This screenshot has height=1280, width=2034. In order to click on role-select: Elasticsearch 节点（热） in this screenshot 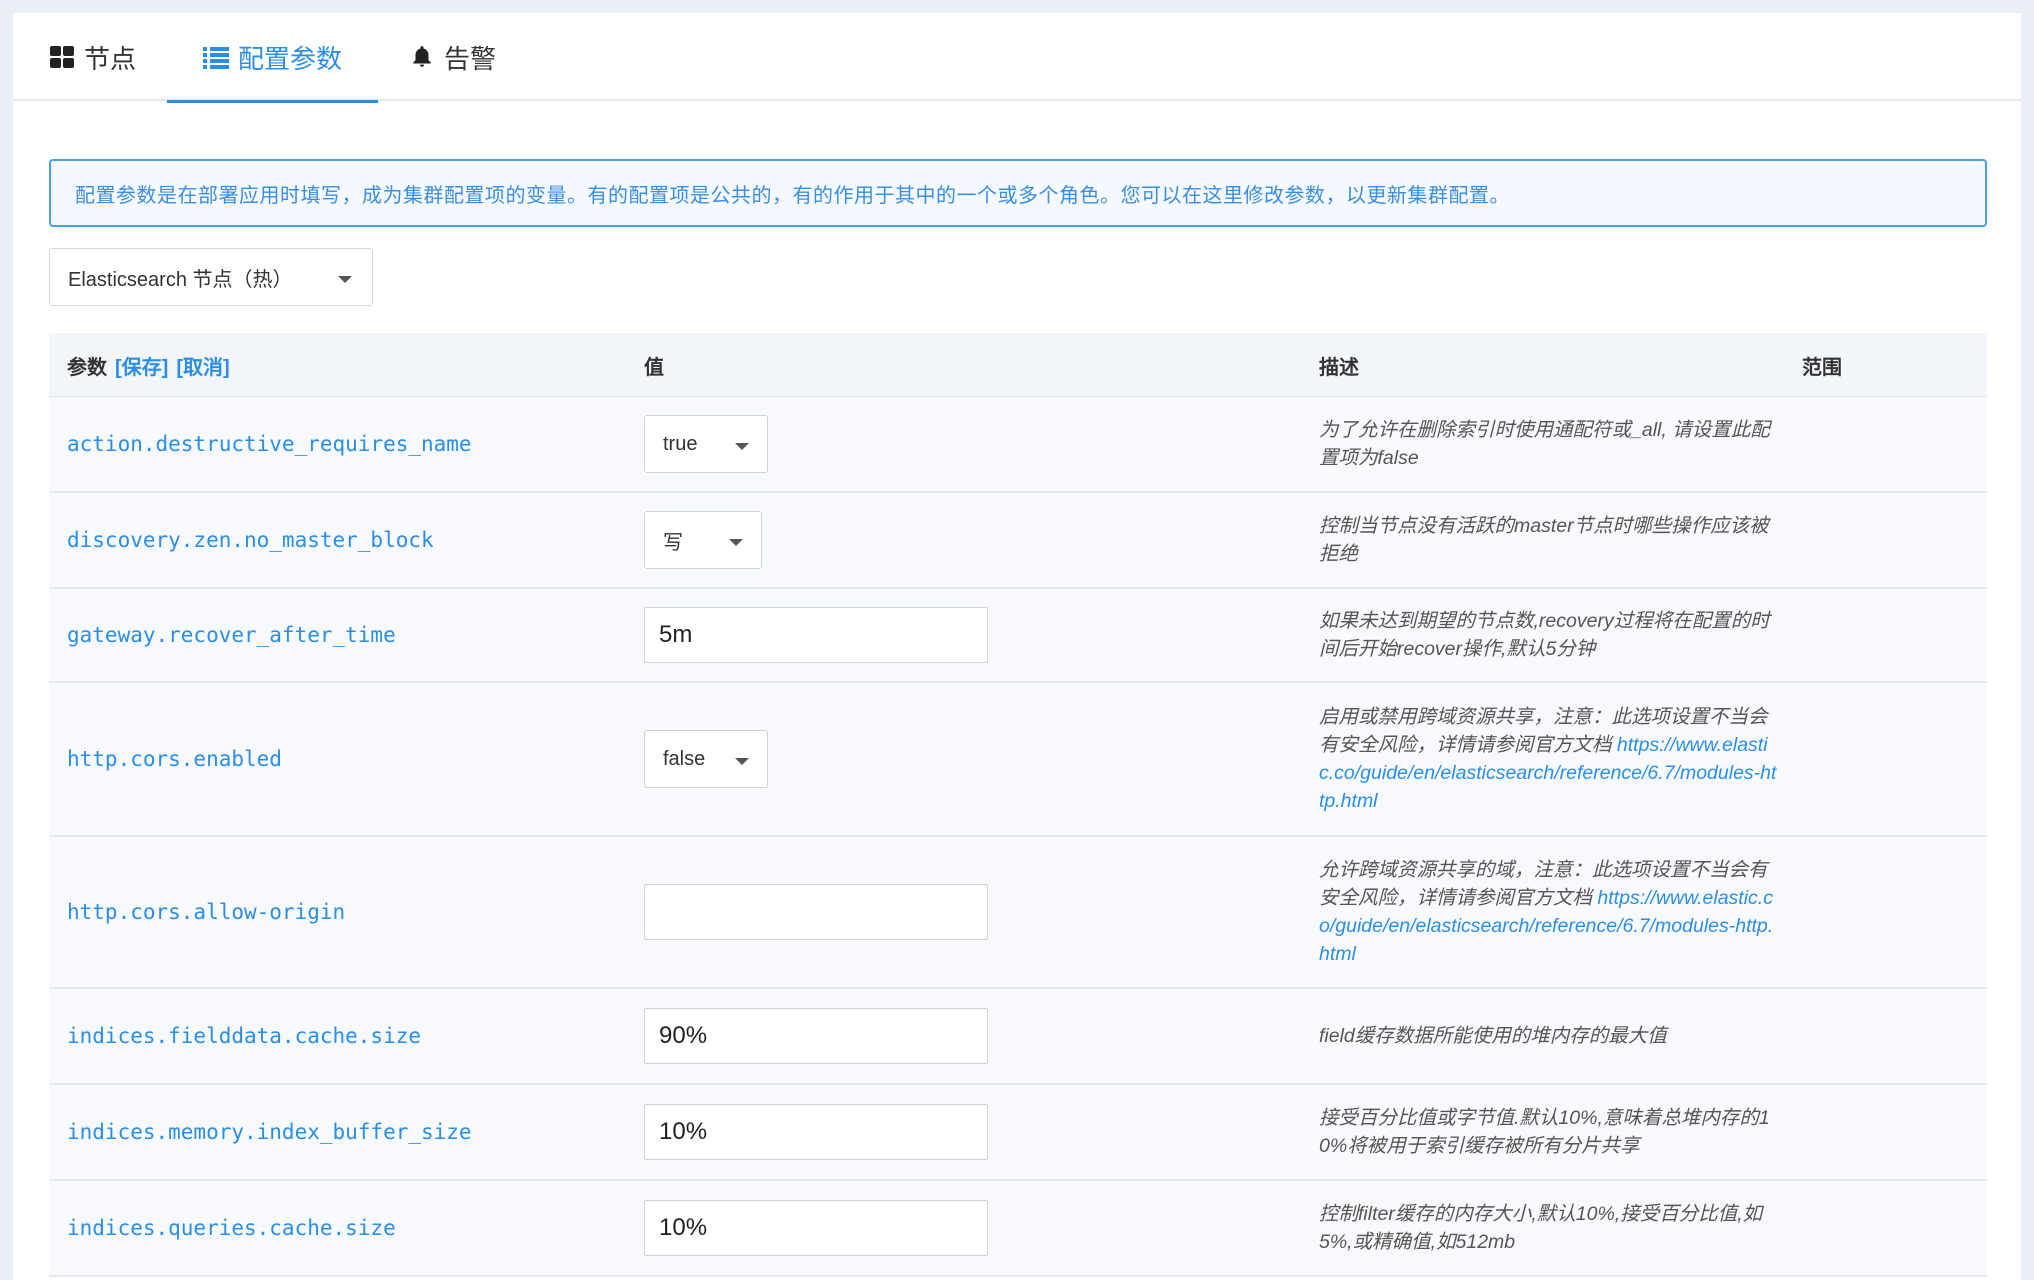, I will do `click(211, 277)`.